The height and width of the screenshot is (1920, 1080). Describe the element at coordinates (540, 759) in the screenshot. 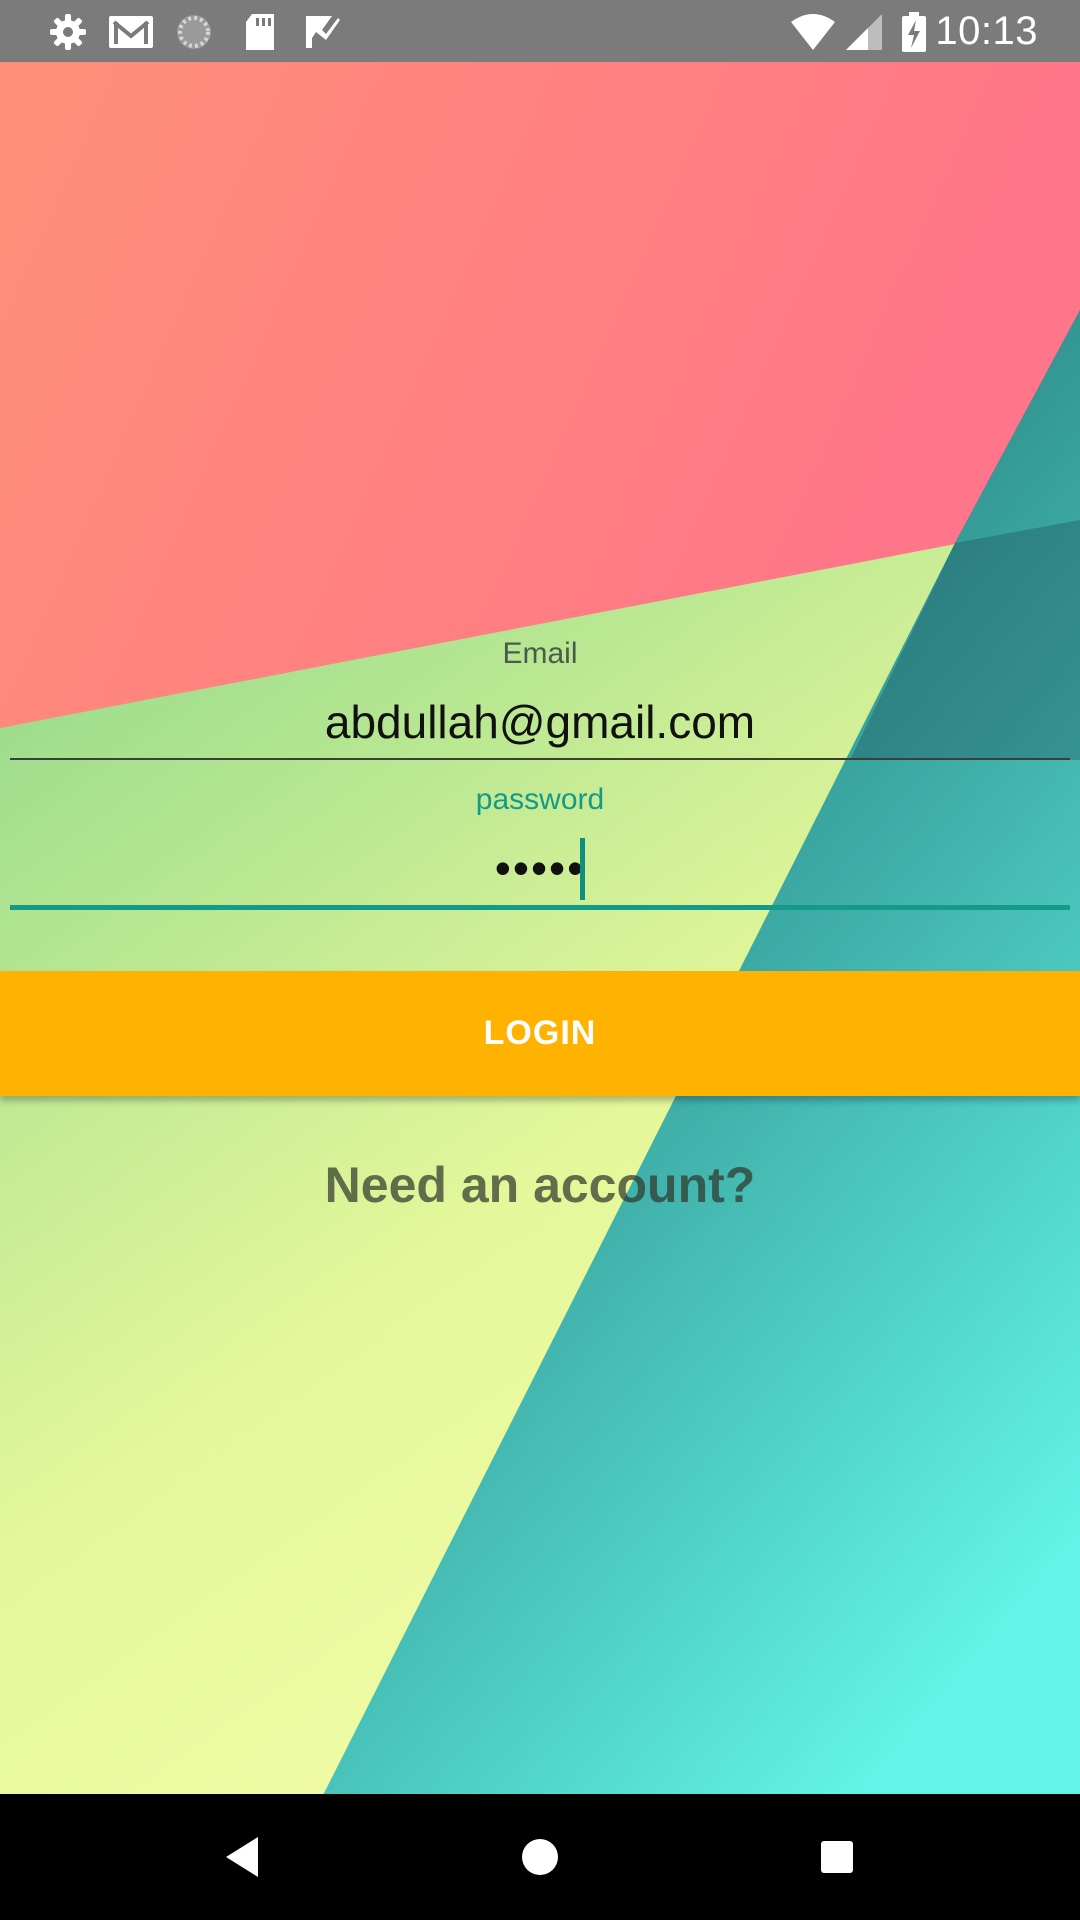

I see `email-underline` at that location.